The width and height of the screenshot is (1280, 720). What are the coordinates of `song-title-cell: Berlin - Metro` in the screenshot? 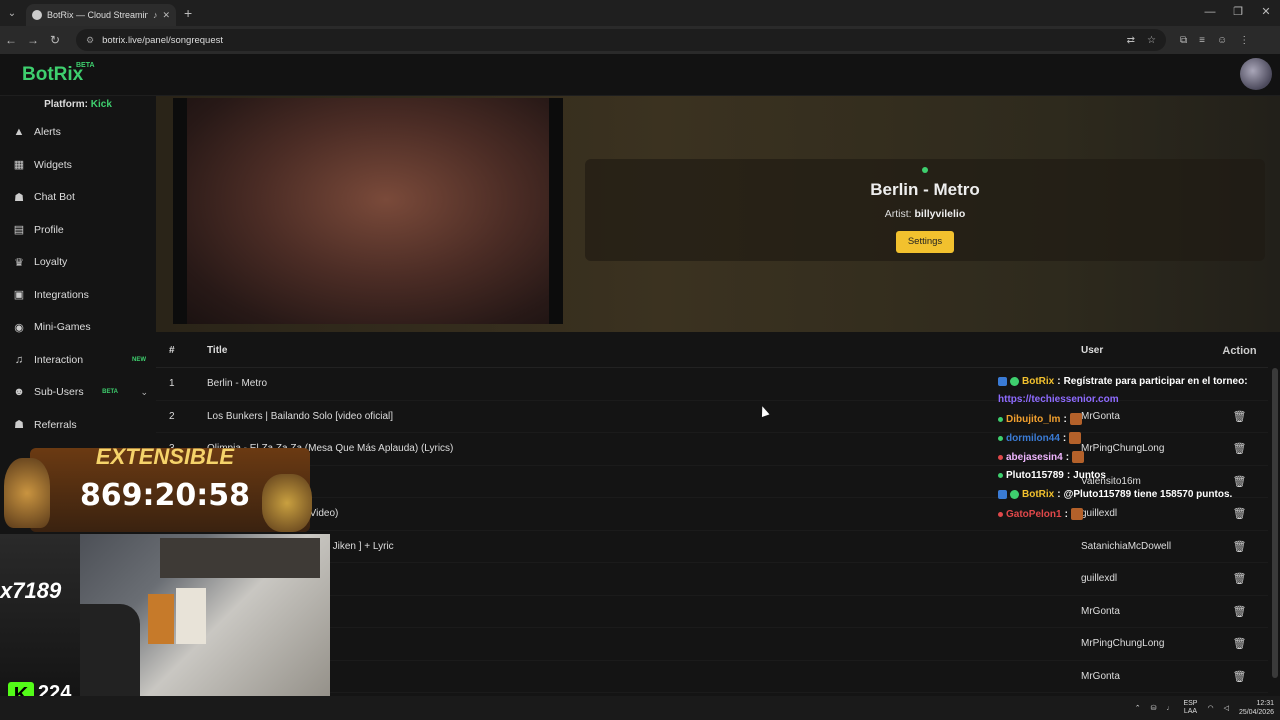 It's located at (237, 384).